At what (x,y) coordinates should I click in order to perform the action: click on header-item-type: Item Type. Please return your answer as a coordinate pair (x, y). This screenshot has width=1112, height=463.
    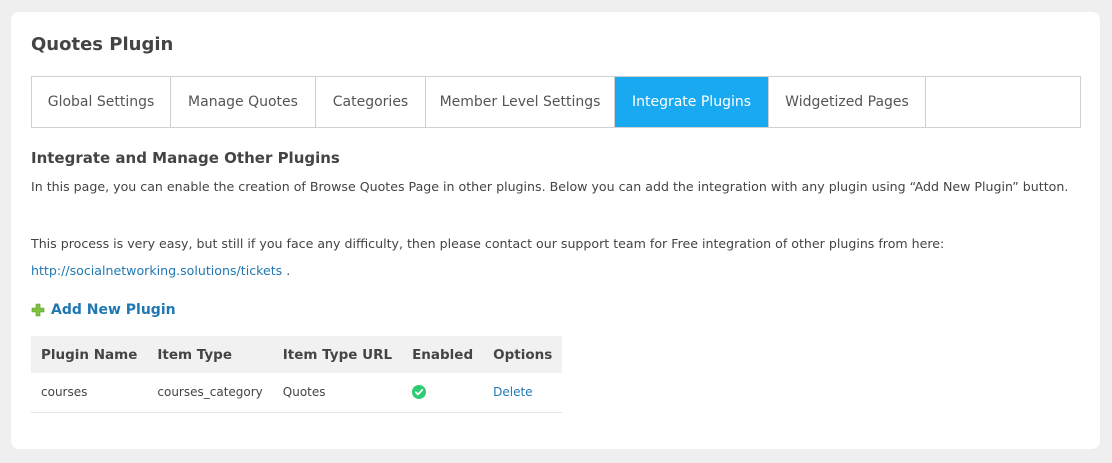
    Looking at the image, I should click on (210, 354).